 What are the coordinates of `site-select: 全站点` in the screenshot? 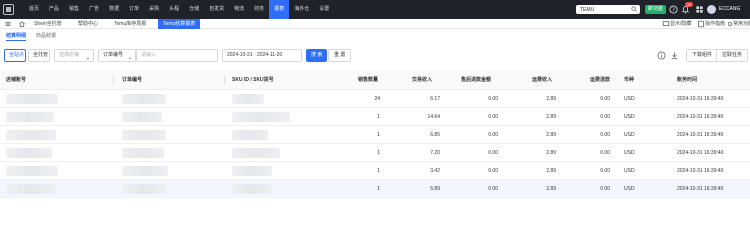 It's located at (15, 55).